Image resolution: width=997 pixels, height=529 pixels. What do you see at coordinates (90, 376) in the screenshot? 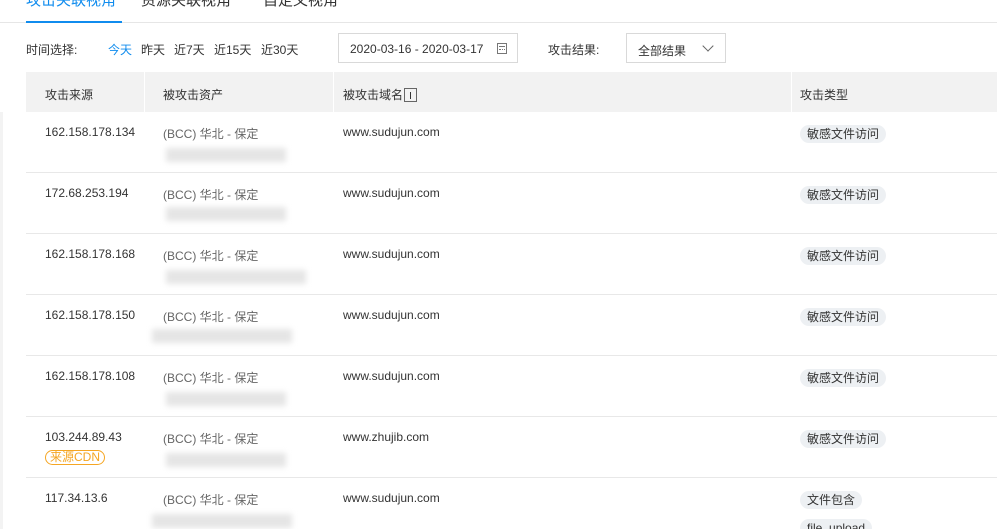
I see `attack-source: 162.158.178.108` at bounding box center [90, 376].